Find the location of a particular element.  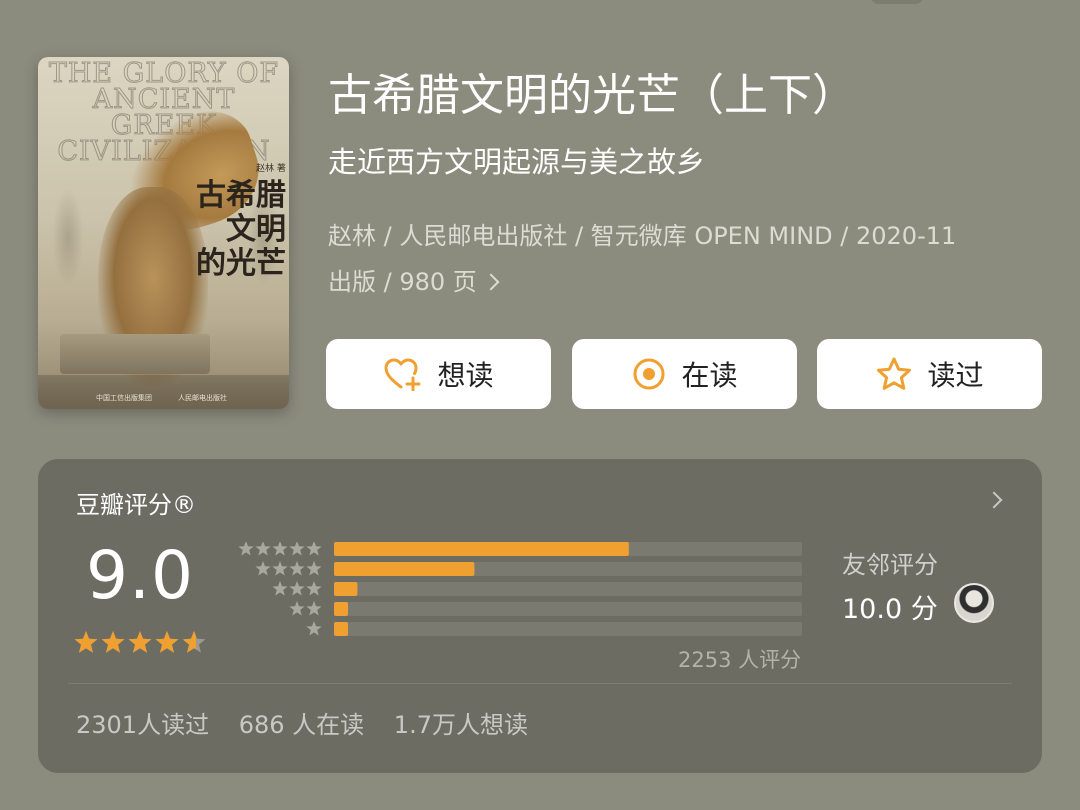

read-count: 2301人读过 is located at coordinates (142, 725).